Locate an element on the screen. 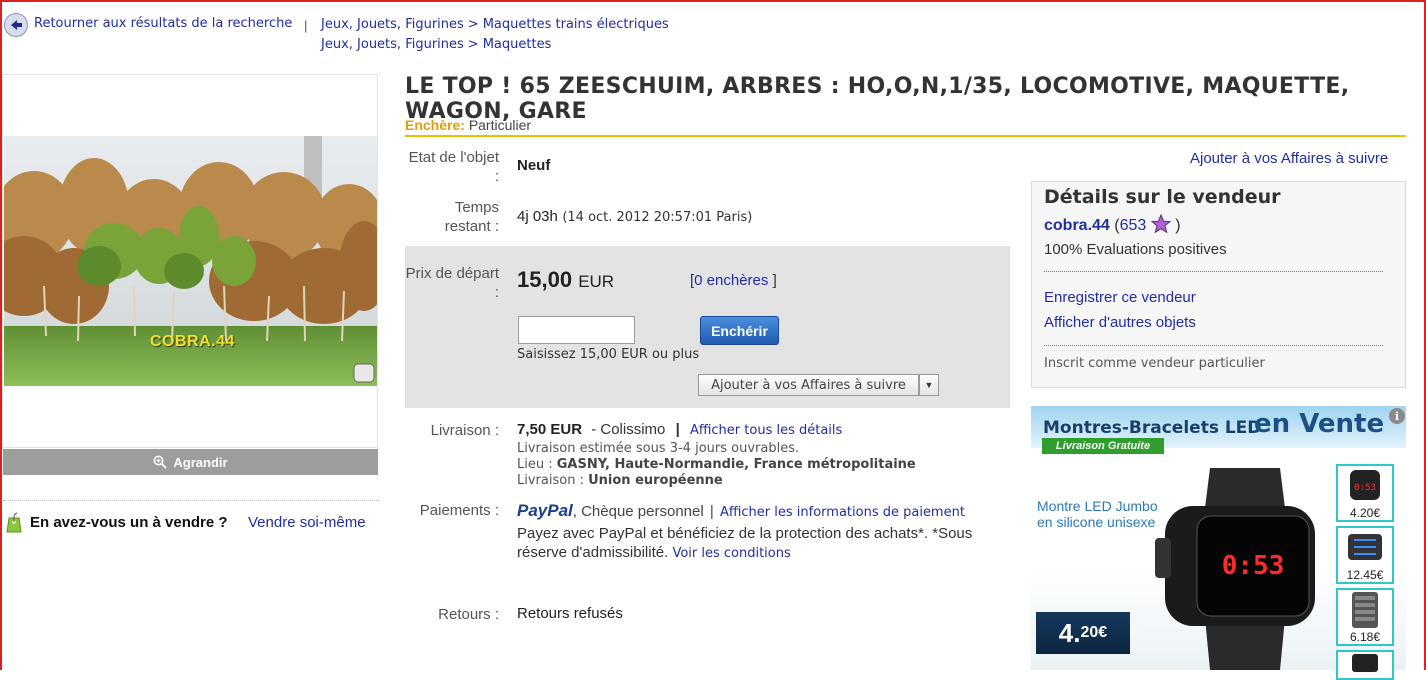  conditions-link: Voir les conditions is located at coordinates (731, 553).